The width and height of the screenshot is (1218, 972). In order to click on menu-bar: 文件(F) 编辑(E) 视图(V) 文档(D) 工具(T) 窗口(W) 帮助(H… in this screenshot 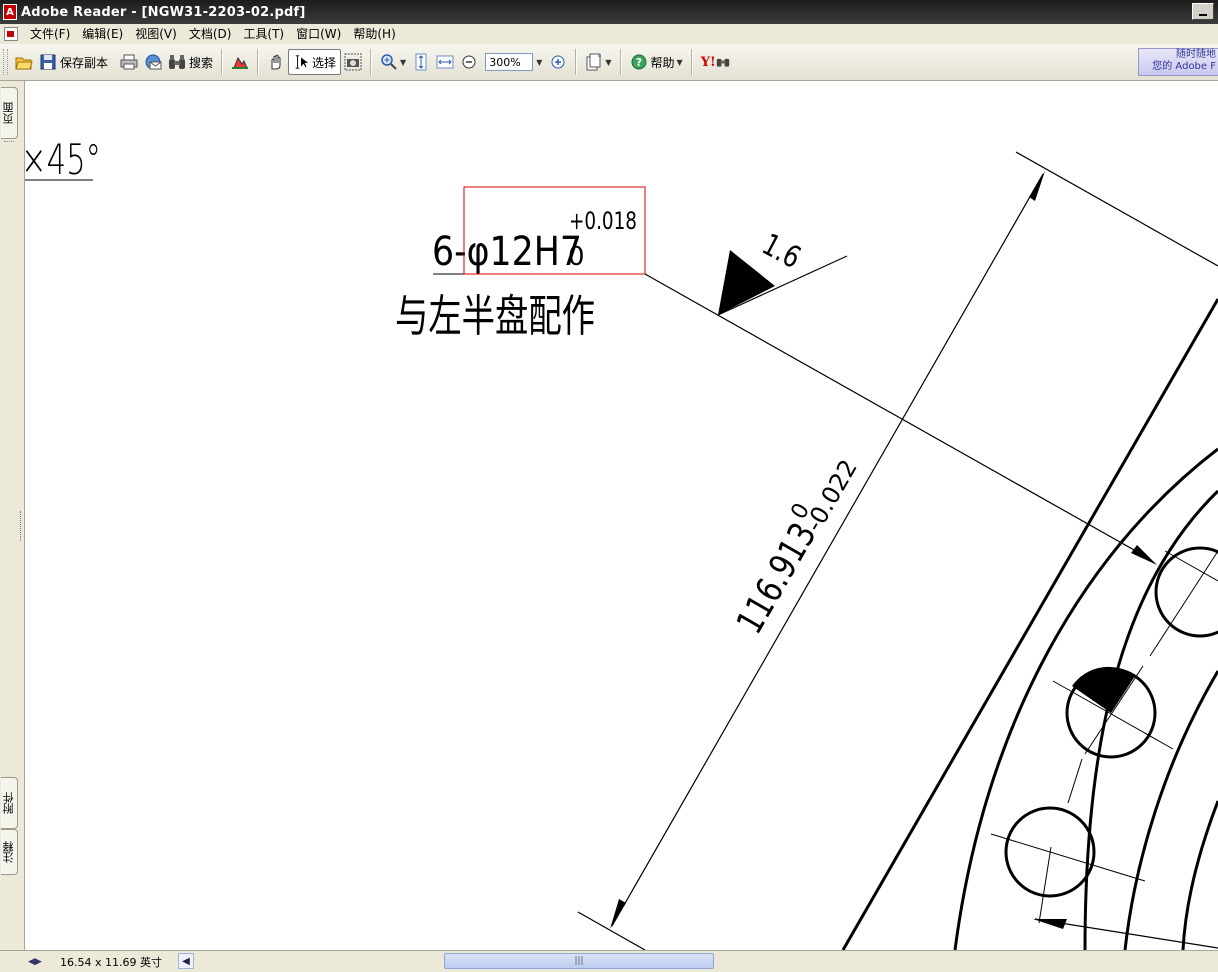, I will do `click(609, 34)`.